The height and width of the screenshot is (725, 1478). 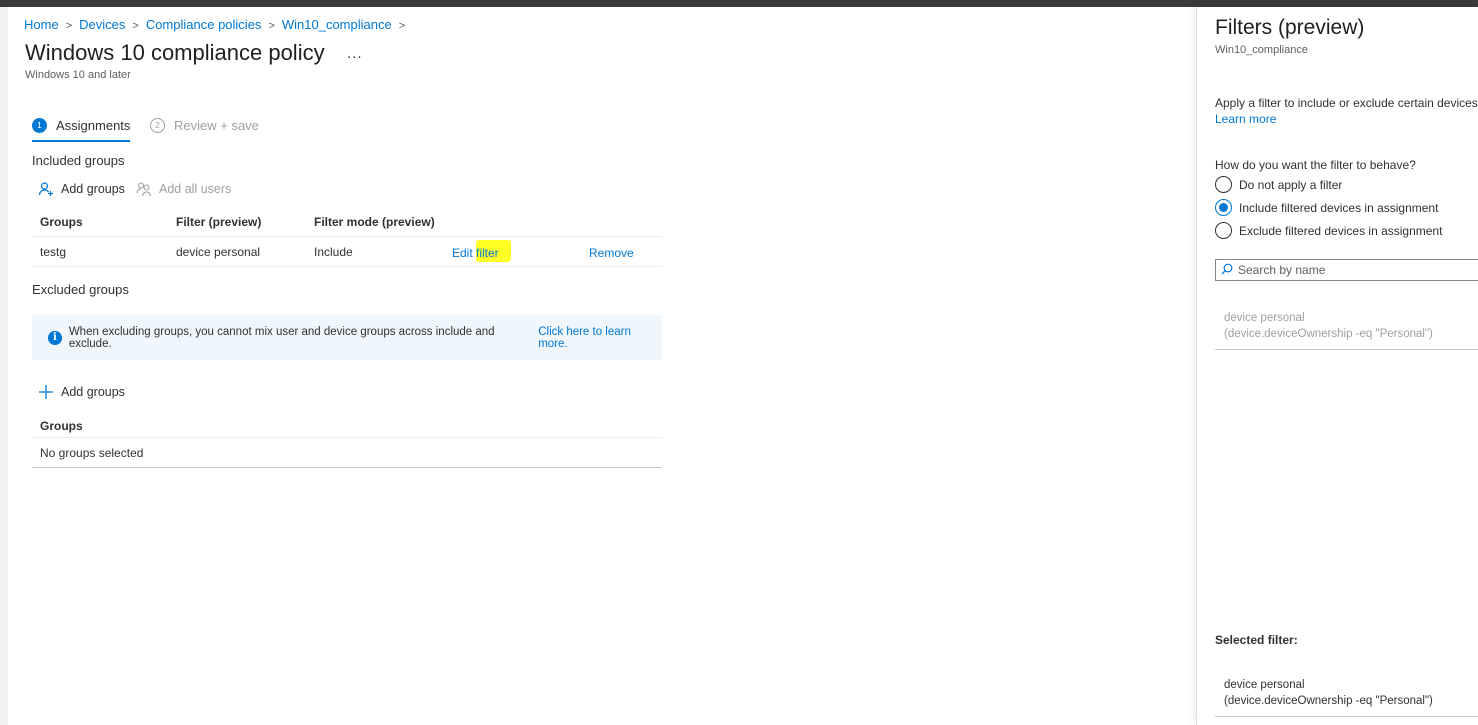 What do you see at coordinates (475, 253) in the screenshot?
I see `edit-filter-link: Edit filter` at bounding box center [475, 253].